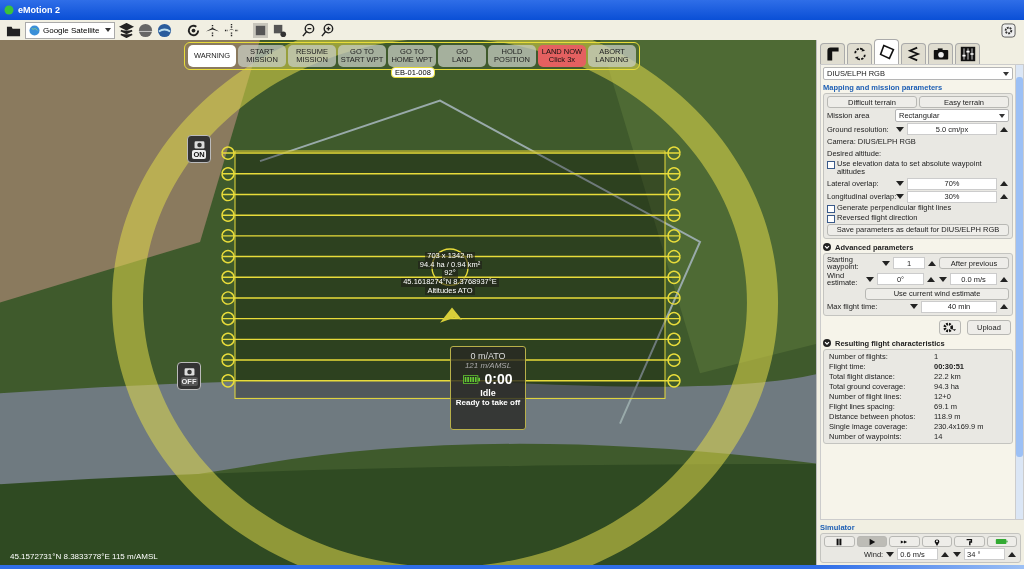  I want to click on flight-timer: 0:00, so click(498, 379).